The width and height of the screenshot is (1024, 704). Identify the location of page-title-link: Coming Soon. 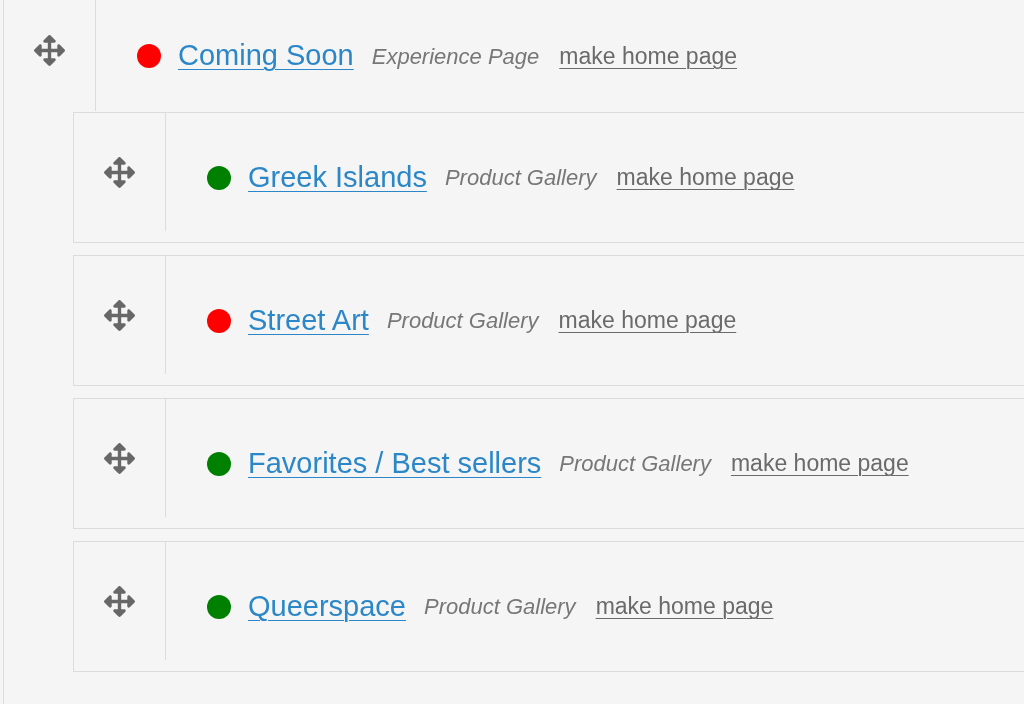
(266, 56).